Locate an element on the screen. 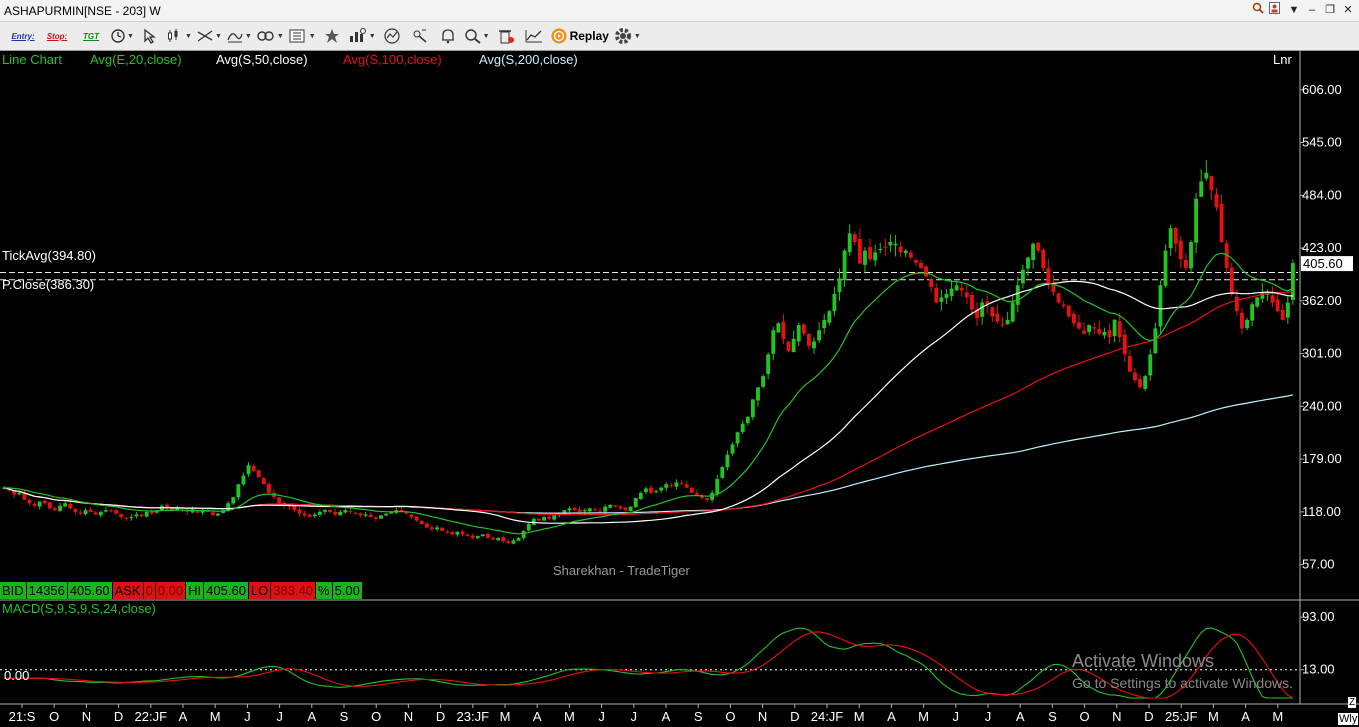 The image size is (1359, 727). pointer-tool-button is located at coordinates (150, 36).